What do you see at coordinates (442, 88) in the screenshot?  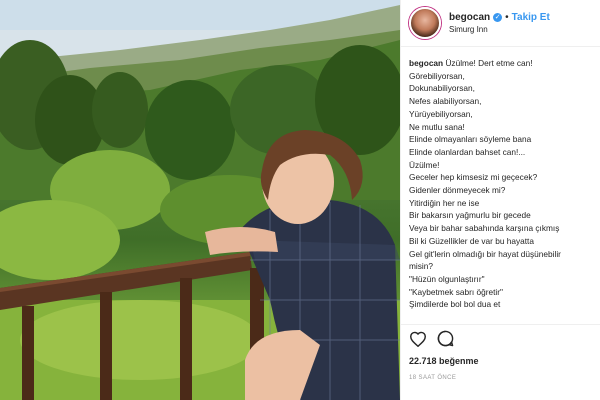 I see `caption-line: Dokunabiliyorsan,` at bounding box center [442, 88].